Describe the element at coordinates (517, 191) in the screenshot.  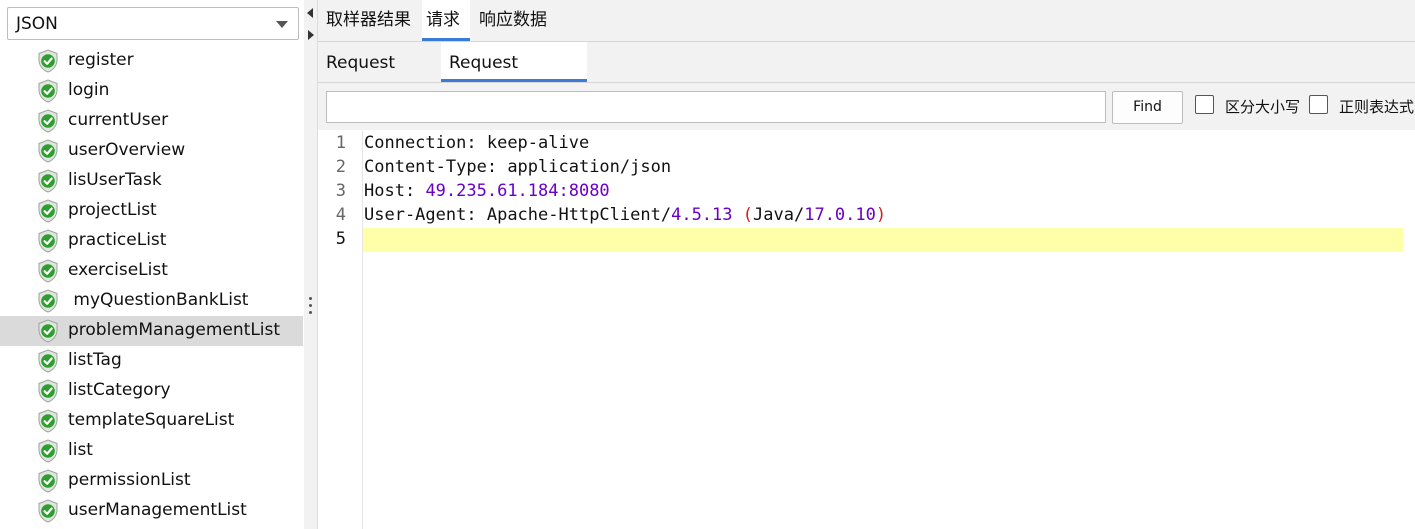
I see `header-value: 49.235.61.184:8080` at that location.